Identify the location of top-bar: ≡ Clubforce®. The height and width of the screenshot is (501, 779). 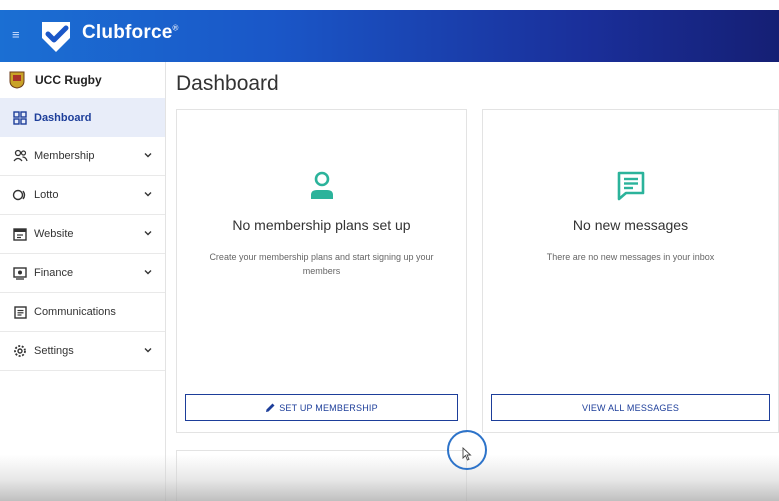
(389, 31).